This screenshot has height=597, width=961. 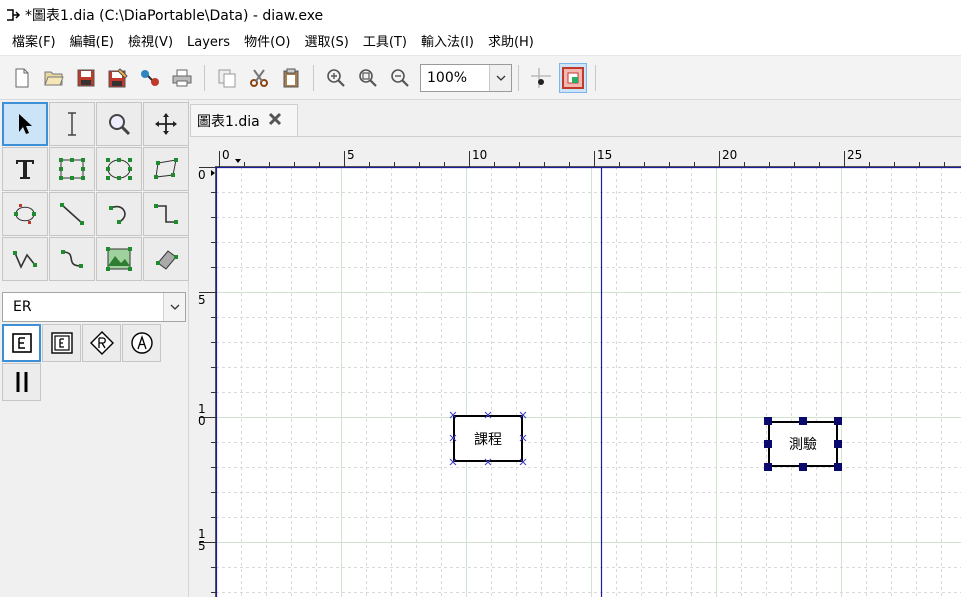 What do you see at coordinates (34, 43) in the screenshot?
I see `menu-file: 檔案(F)` at bounding box center [34, 43].